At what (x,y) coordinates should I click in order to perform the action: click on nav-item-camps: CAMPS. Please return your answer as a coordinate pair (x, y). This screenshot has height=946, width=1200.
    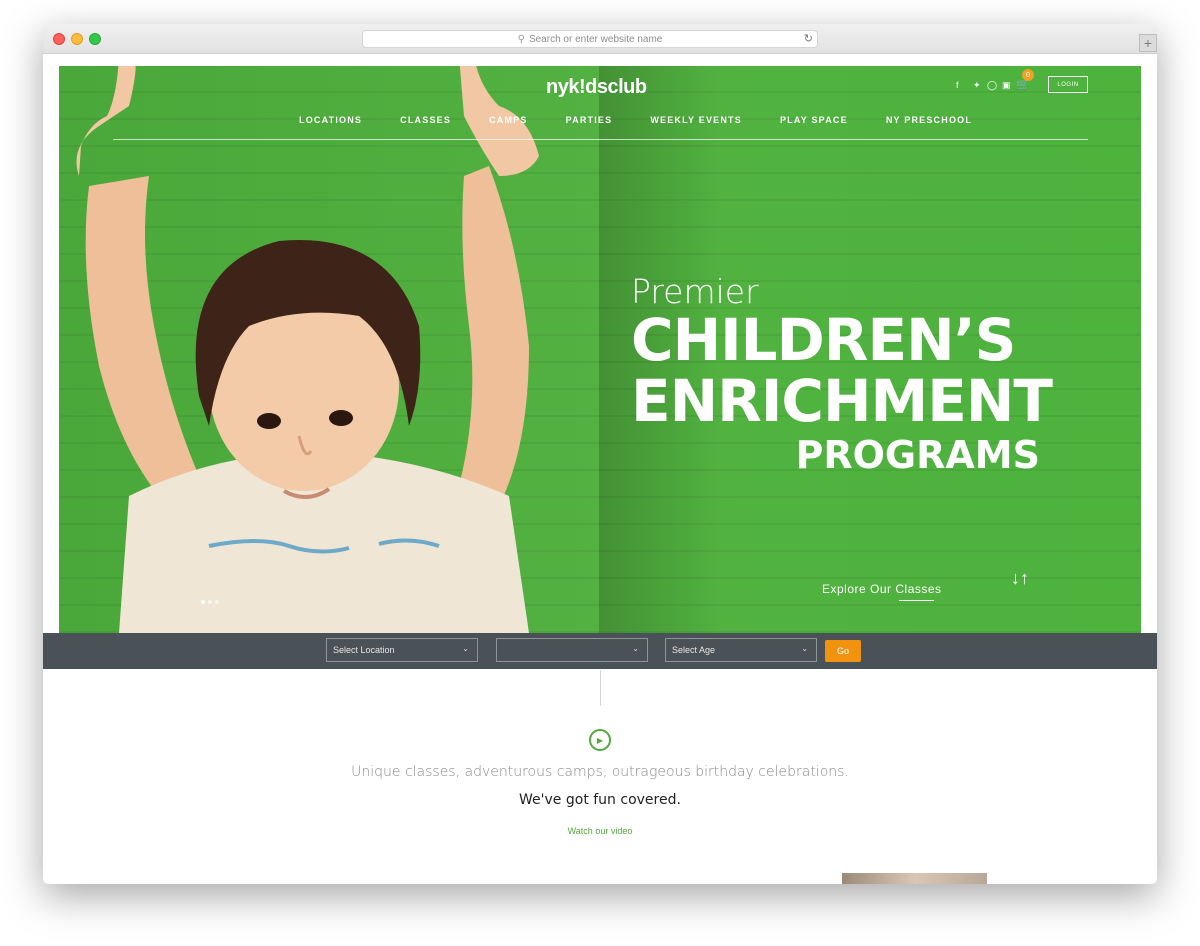
    Looking at the image, I should click on (508, 120).